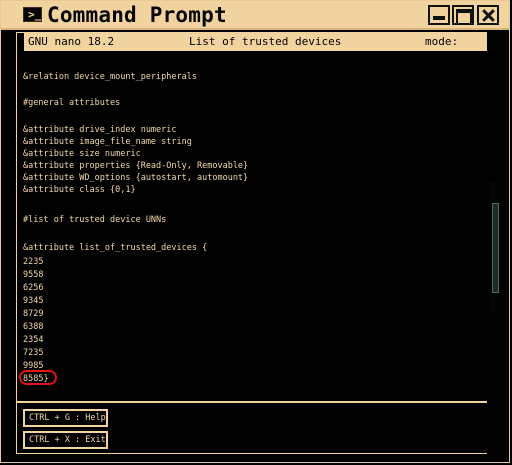 The width and height of the screenshot is (512, 465). I want to click on minimize-button, so click(439, 15).